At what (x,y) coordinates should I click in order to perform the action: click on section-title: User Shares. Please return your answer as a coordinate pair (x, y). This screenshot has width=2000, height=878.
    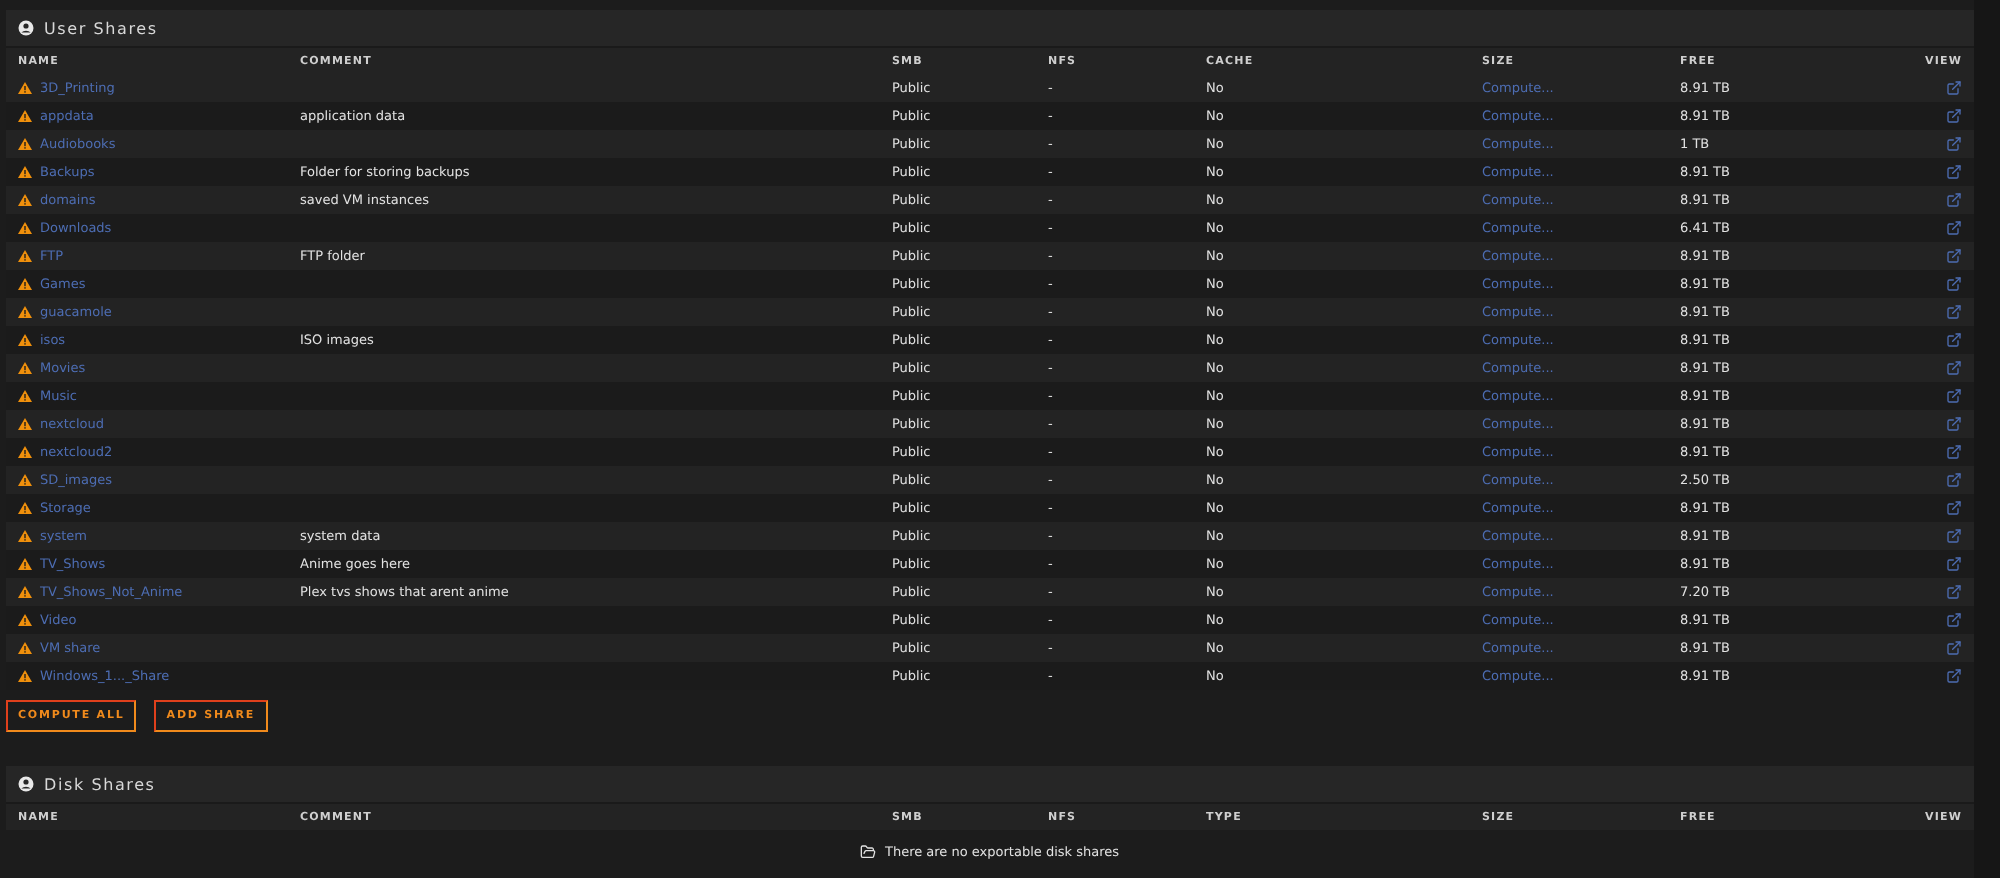
    Looking at the image, I should click on (101, 28).